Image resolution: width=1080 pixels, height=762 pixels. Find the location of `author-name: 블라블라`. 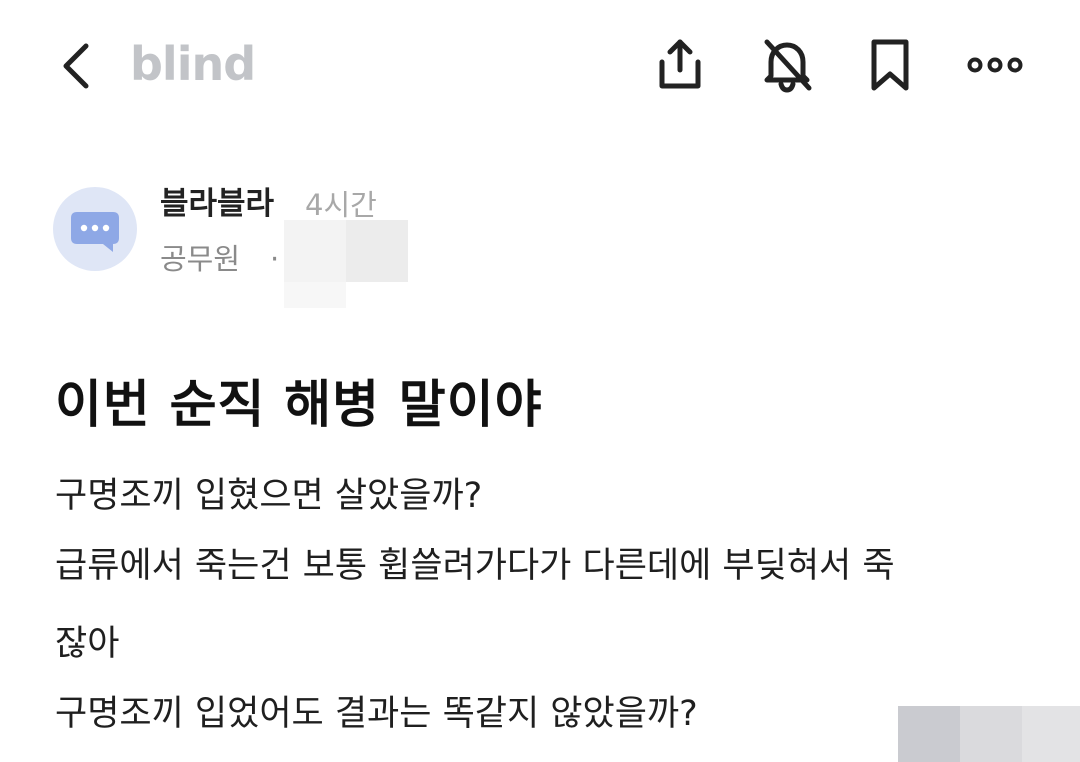

author-name: 블라블라 is located at coordinates (217, 204).